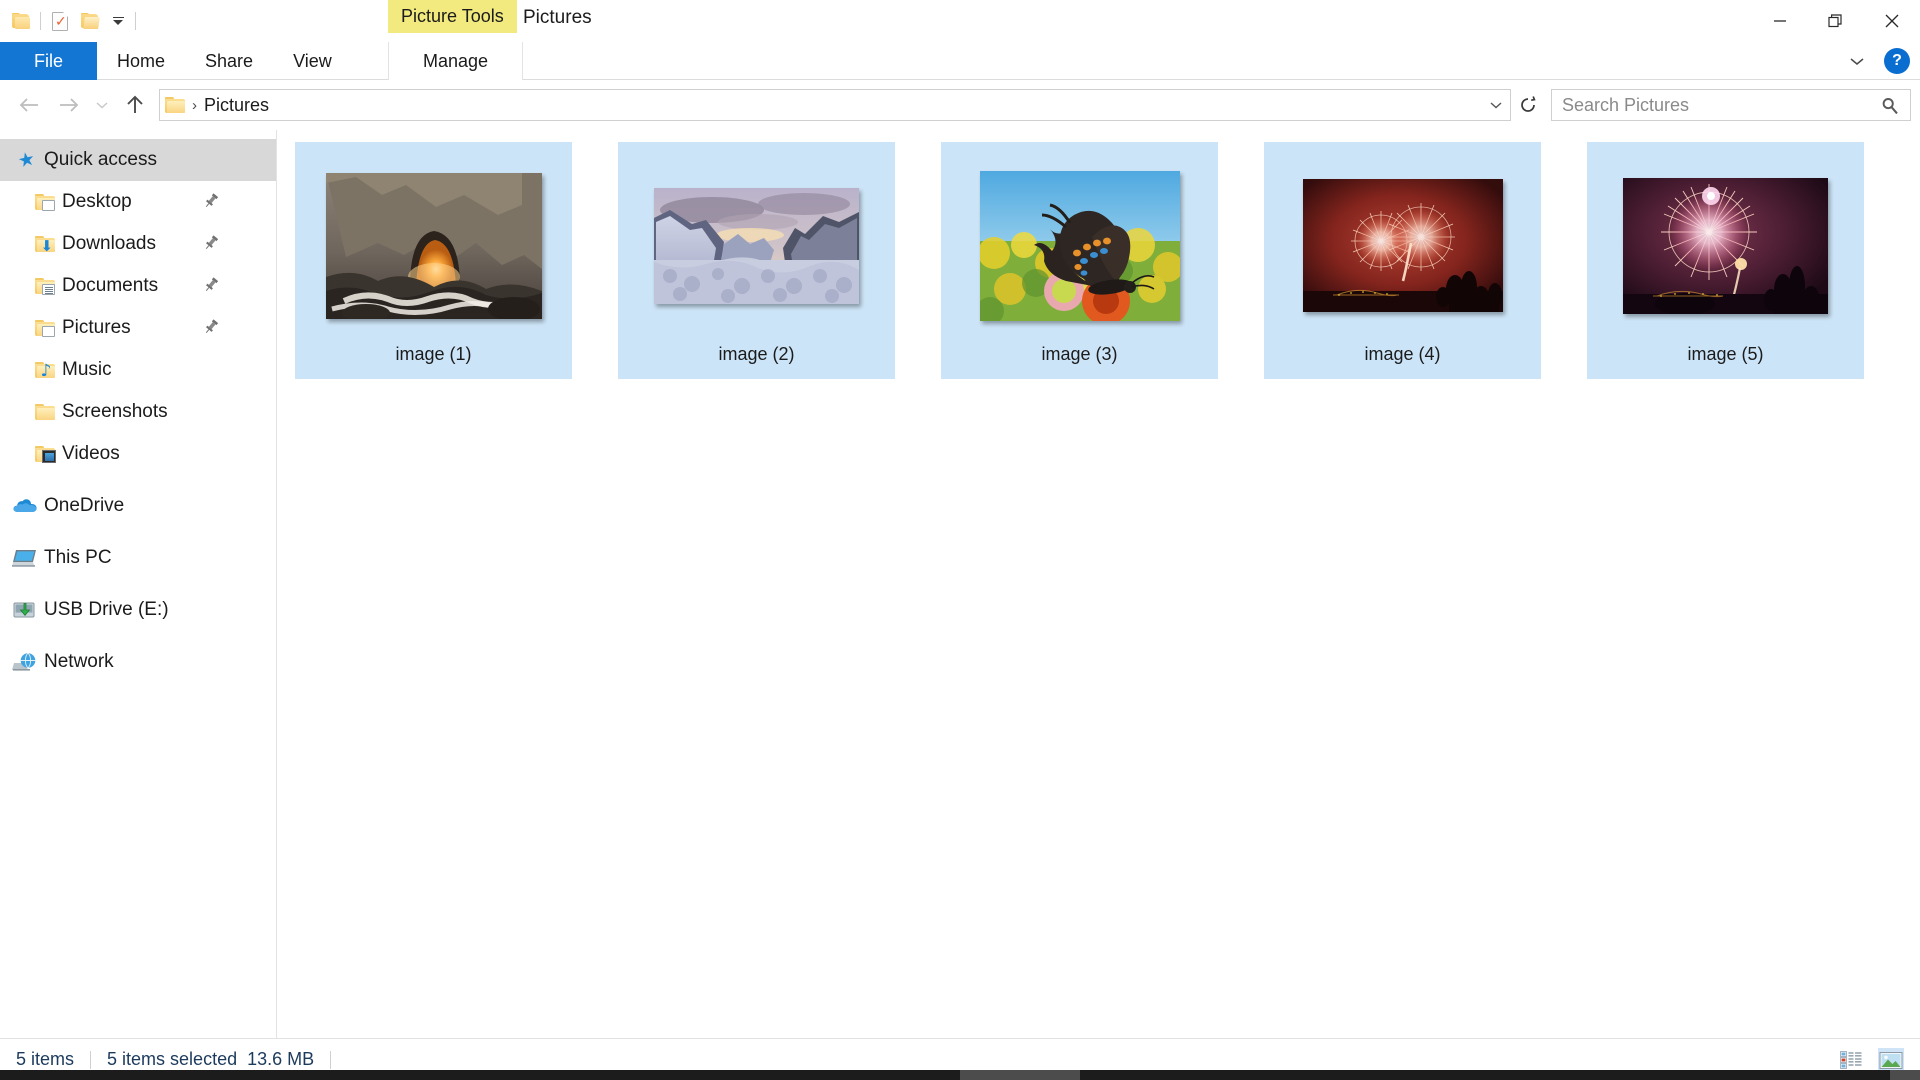 The image size is (1920, 1080). I want to click on file-tile: image (3), so click(1079, 260).